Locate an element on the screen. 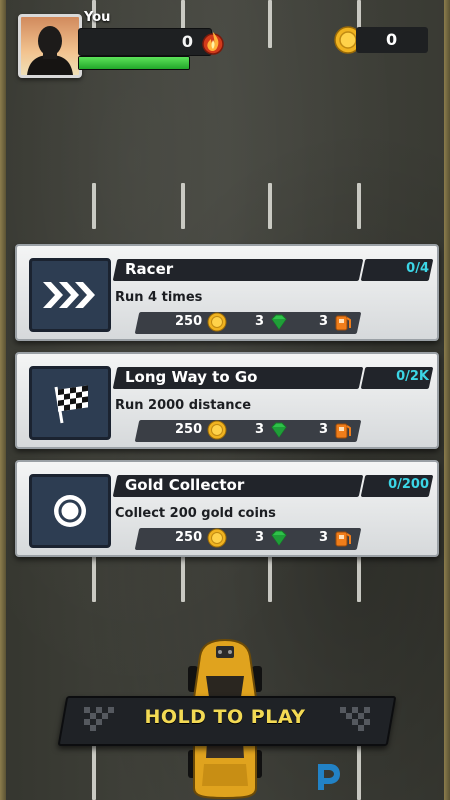 This screenshot has height=800, width=450. score-panel: 0 is located at coordinates (145, 42).